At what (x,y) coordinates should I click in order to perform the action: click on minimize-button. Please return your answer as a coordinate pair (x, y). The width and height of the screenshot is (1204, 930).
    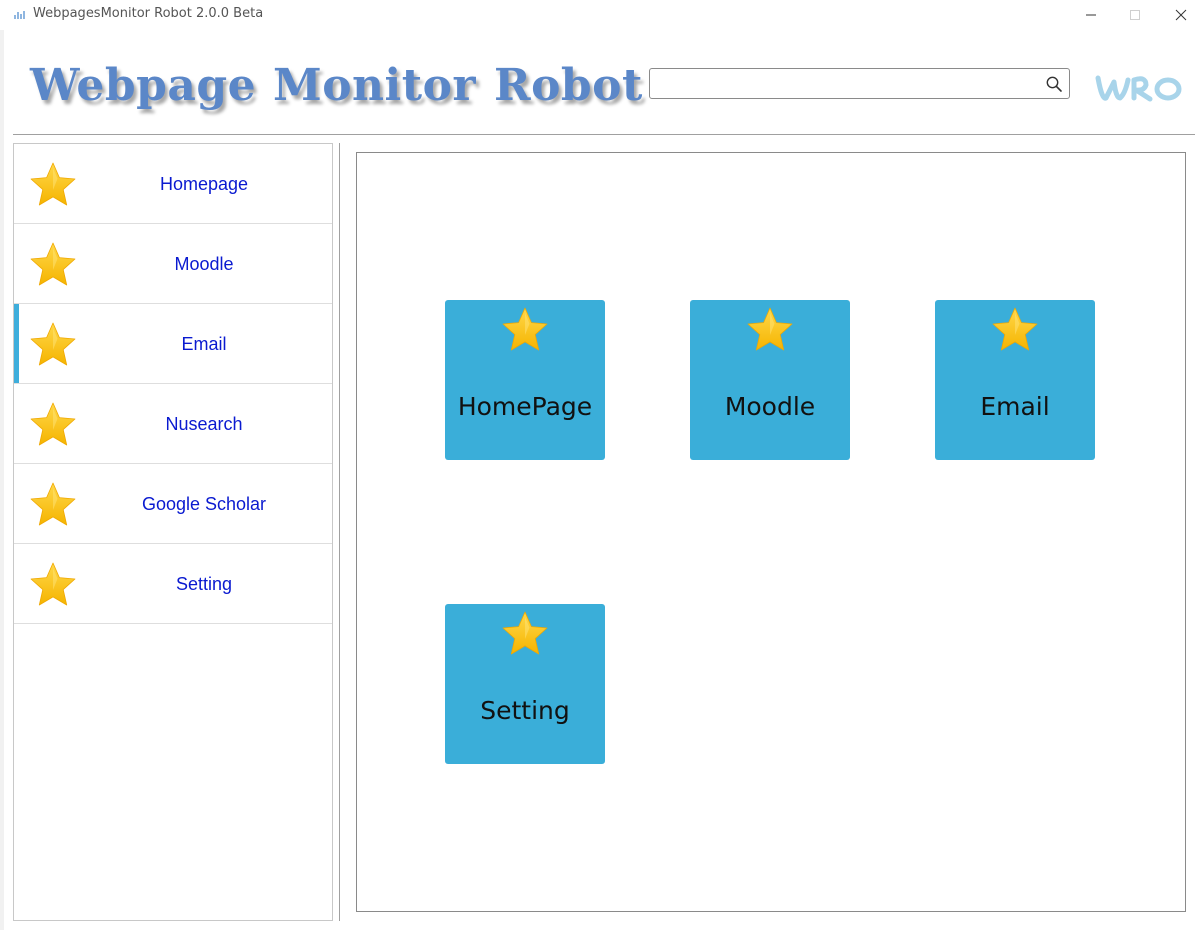
    Looking at the image, I should click on (1091, 15).